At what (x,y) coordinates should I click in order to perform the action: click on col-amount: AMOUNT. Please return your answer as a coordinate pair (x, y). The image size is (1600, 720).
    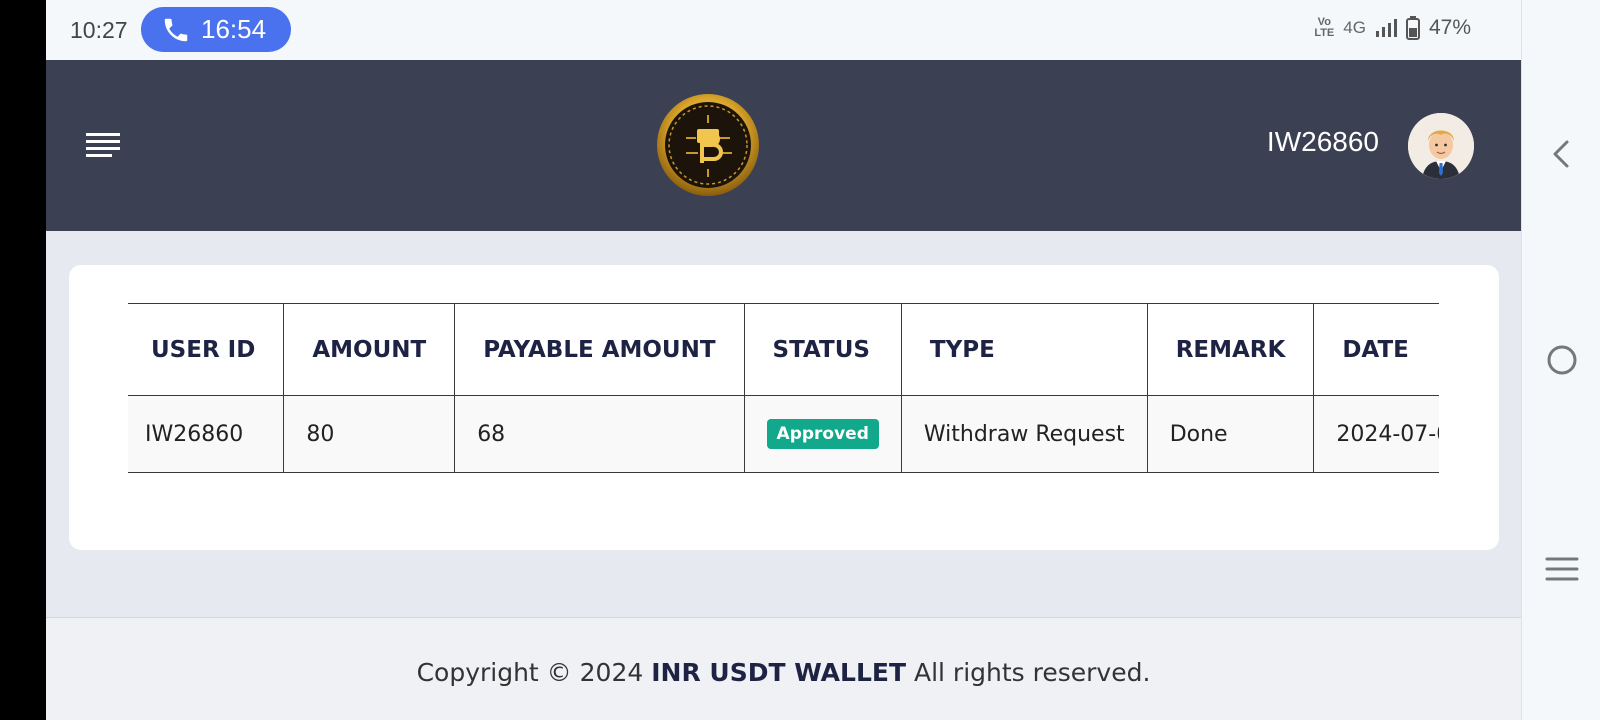
    Looking at the image, I should click on (369, 349).